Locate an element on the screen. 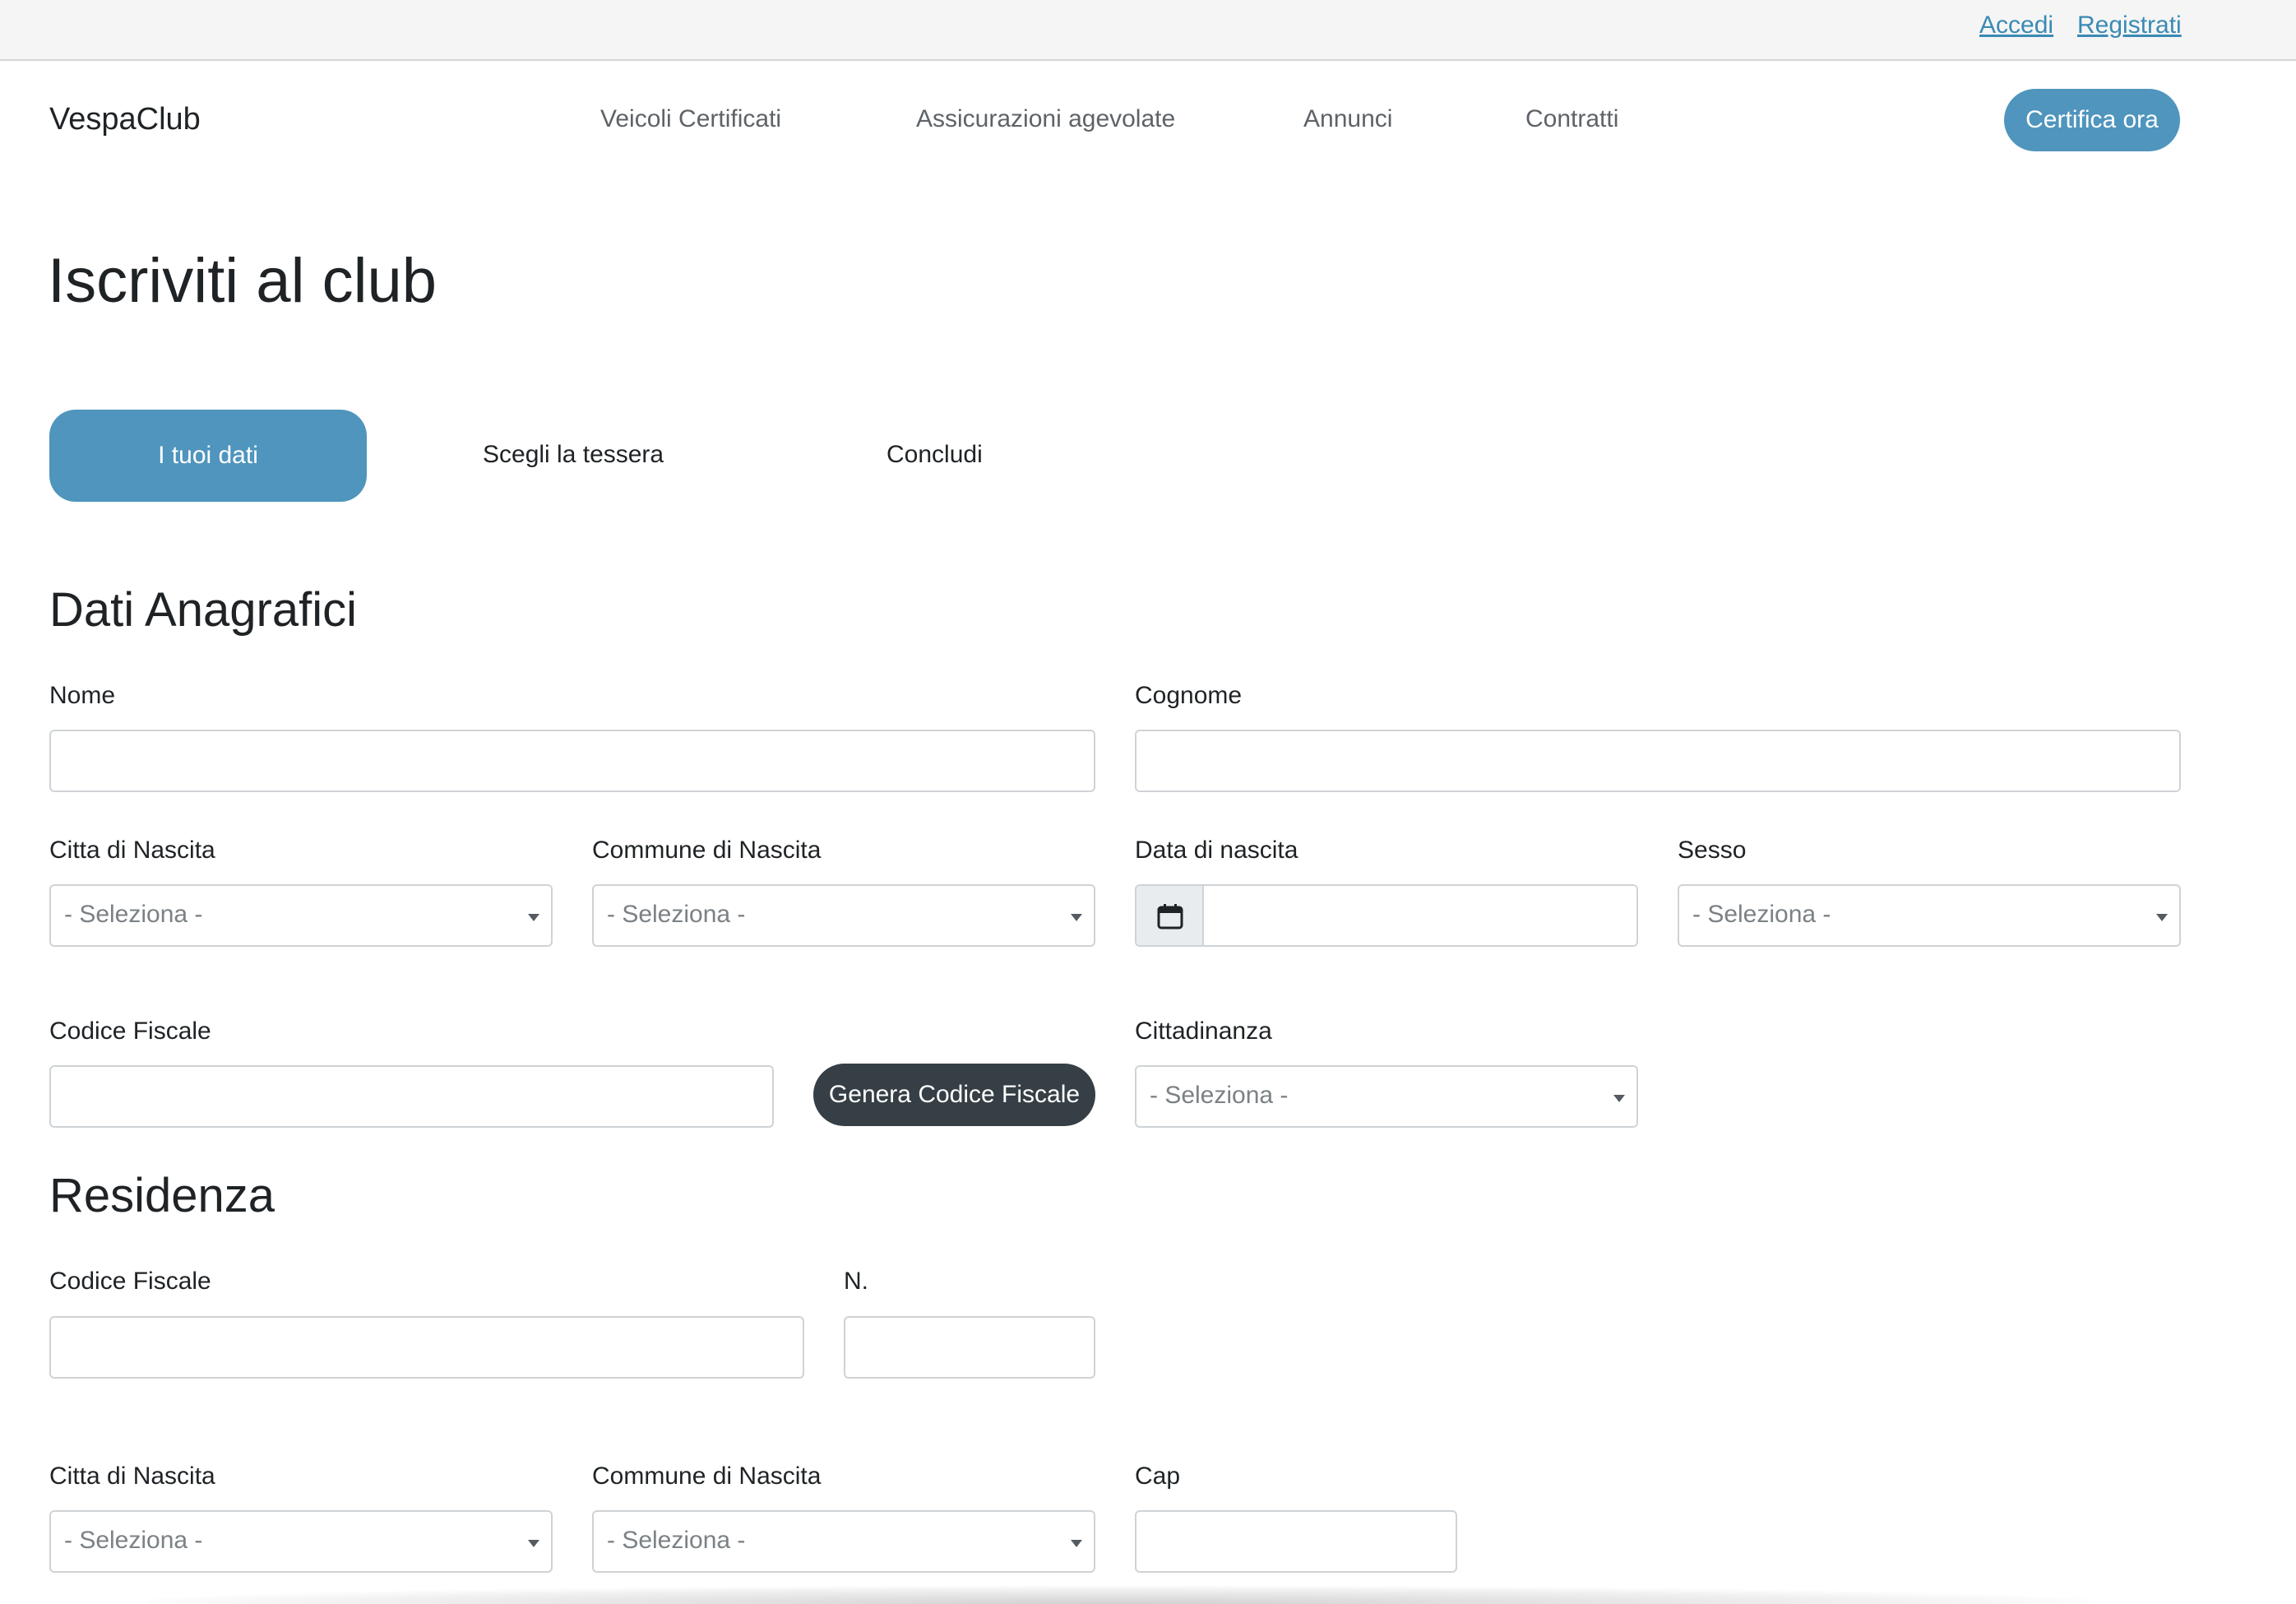 This screenshot has height=1604, width=2296. numero-civico-label: N. is located at coordinates (856, 1281).